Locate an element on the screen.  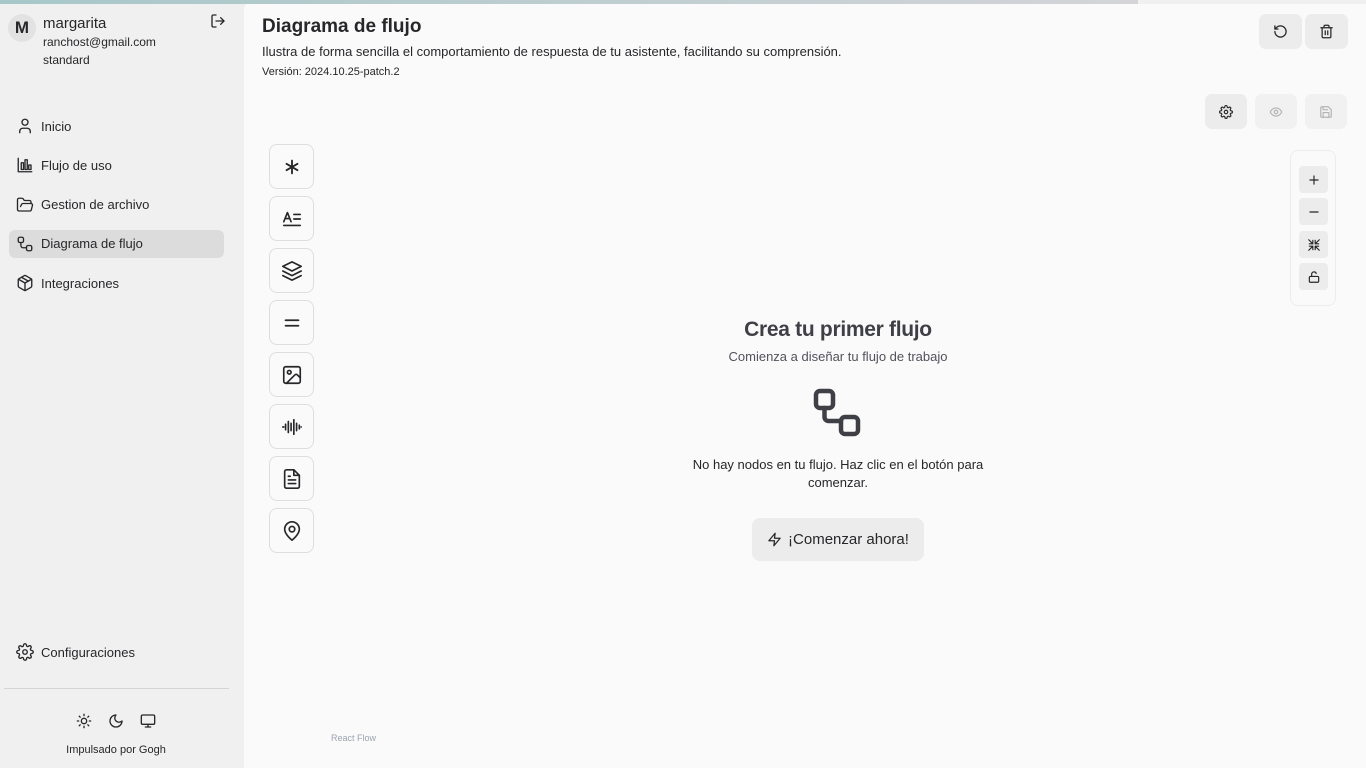
add-image-node-button is located at coordinates (291, 374).